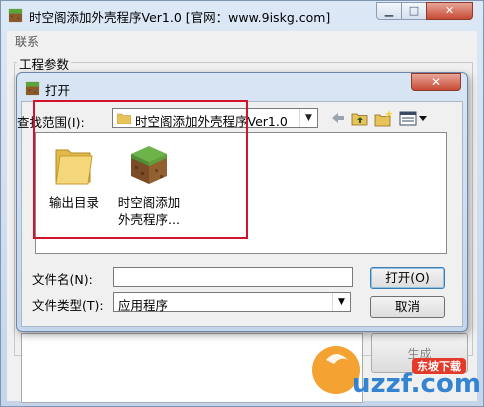 The width and height of the screenshot is (484, 407). Describe the element at coordinates (242, 40) in the screenshot. I see `menu-bar: 联系` at that location.